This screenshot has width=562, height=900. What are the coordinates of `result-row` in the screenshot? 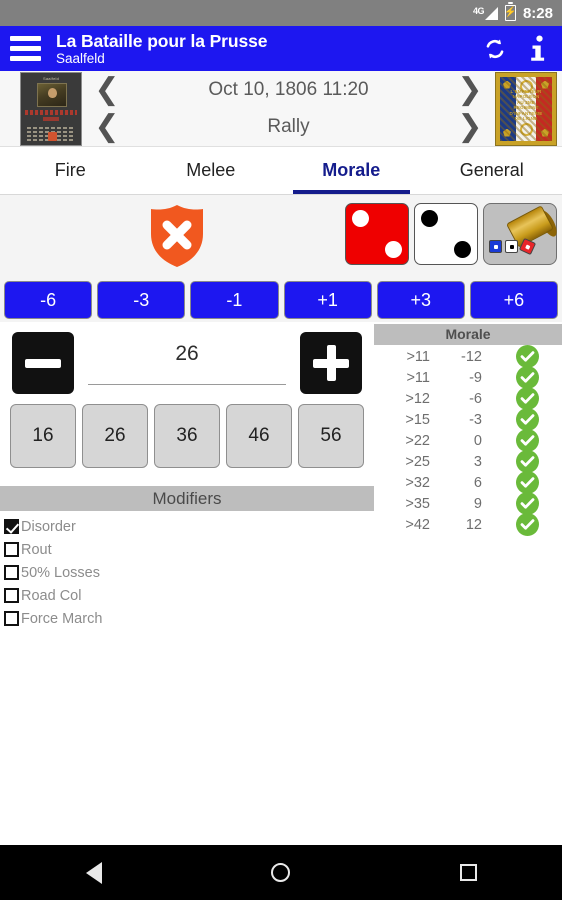 It's located at (281, 236).